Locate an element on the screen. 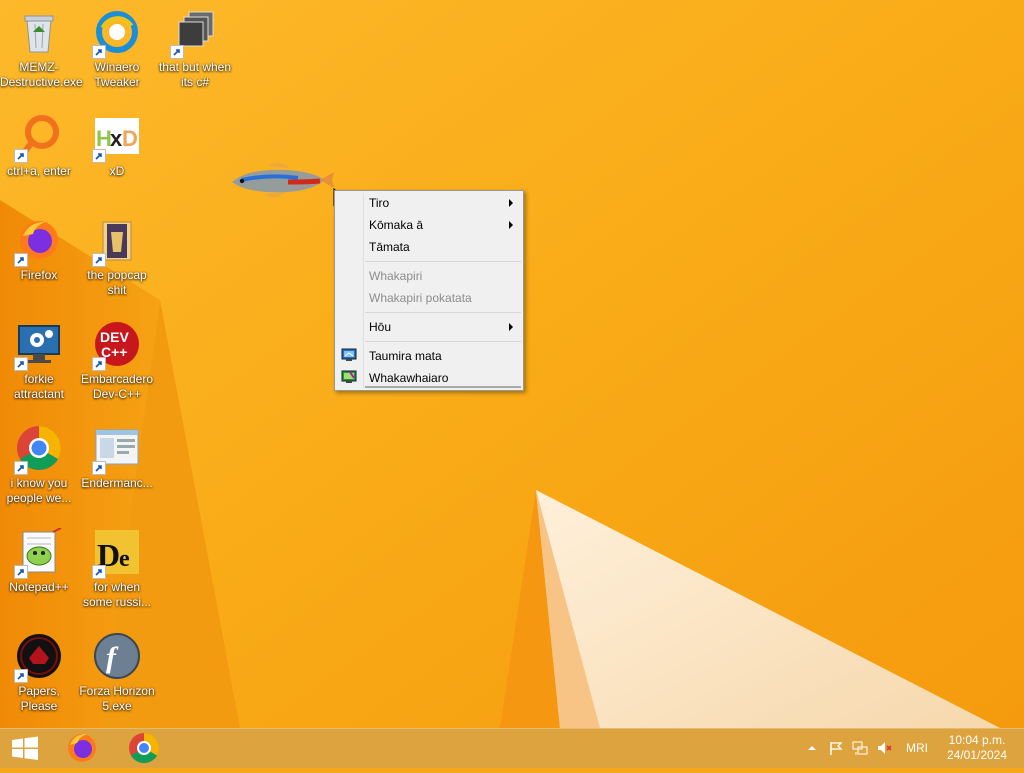 This screenshot has width=1024, height=773. desktop-icon-popcap: the popcap shit is located at coordinates (117, 257).